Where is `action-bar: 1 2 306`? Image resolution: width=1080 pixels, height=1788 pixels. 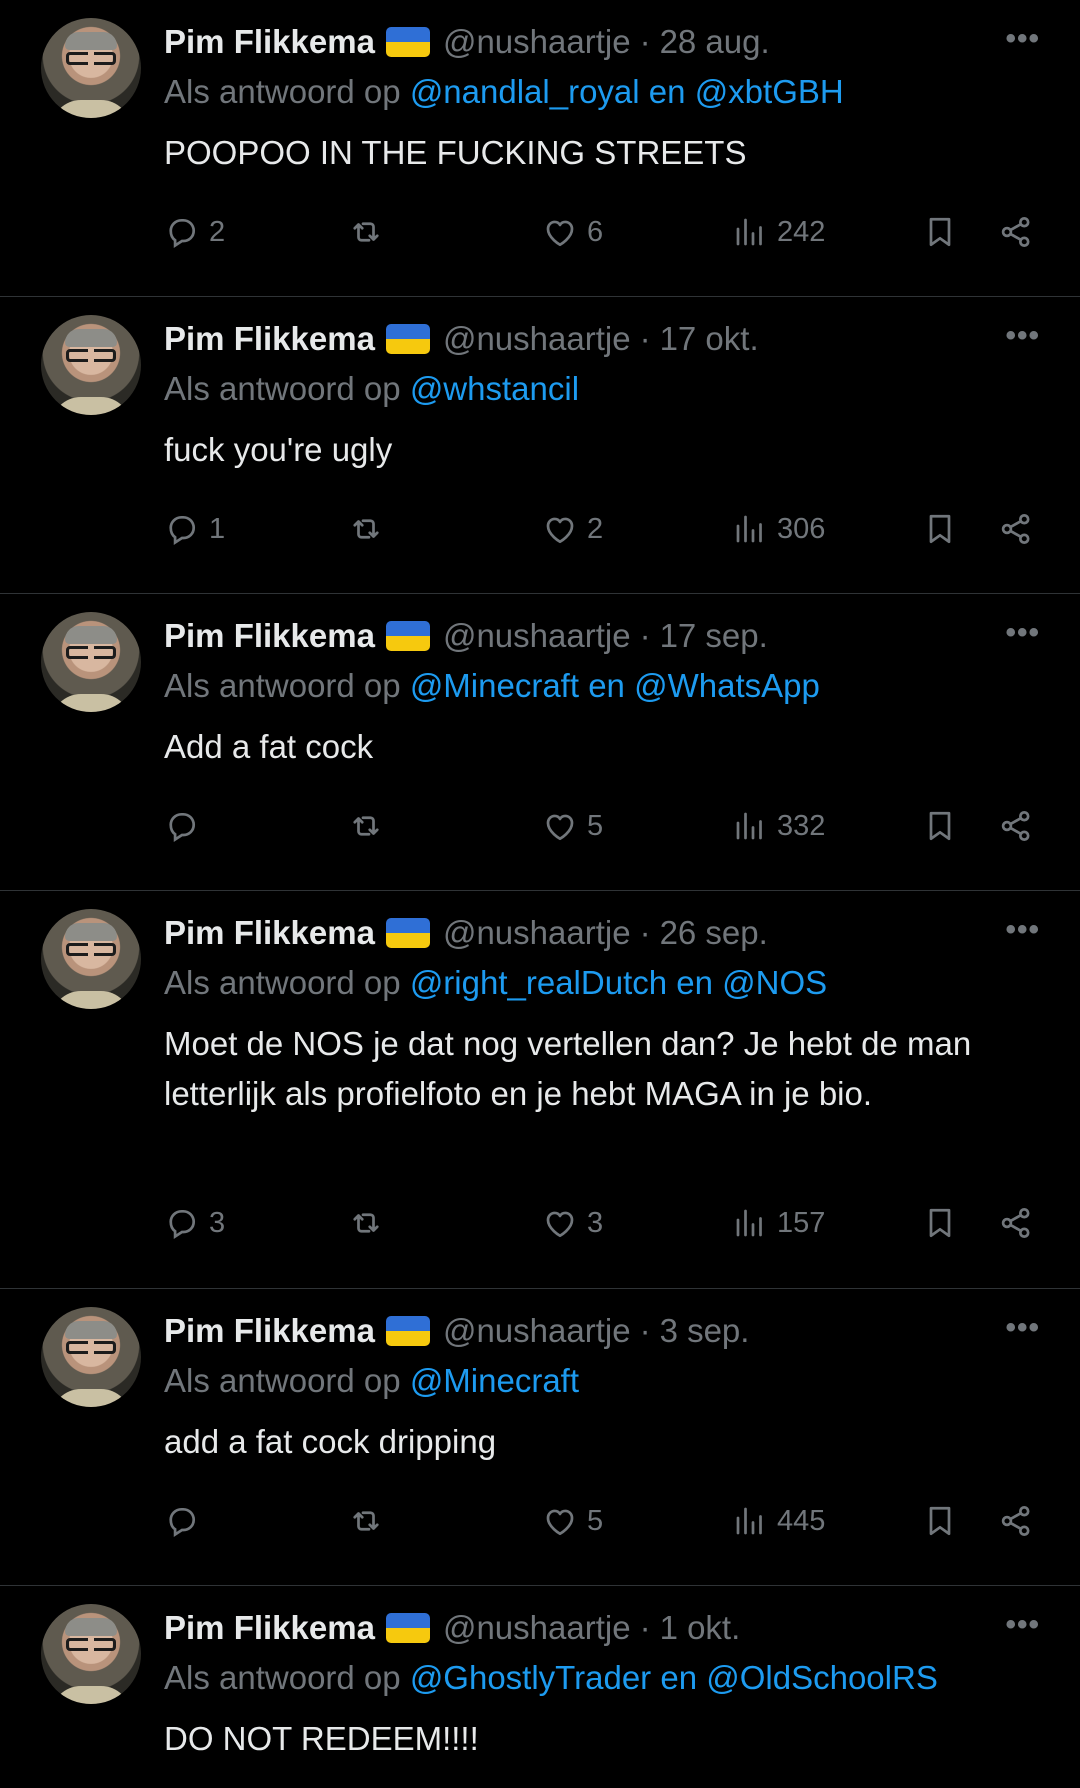 action-bar: 1 2 306 is located at coordinates (602, 529).